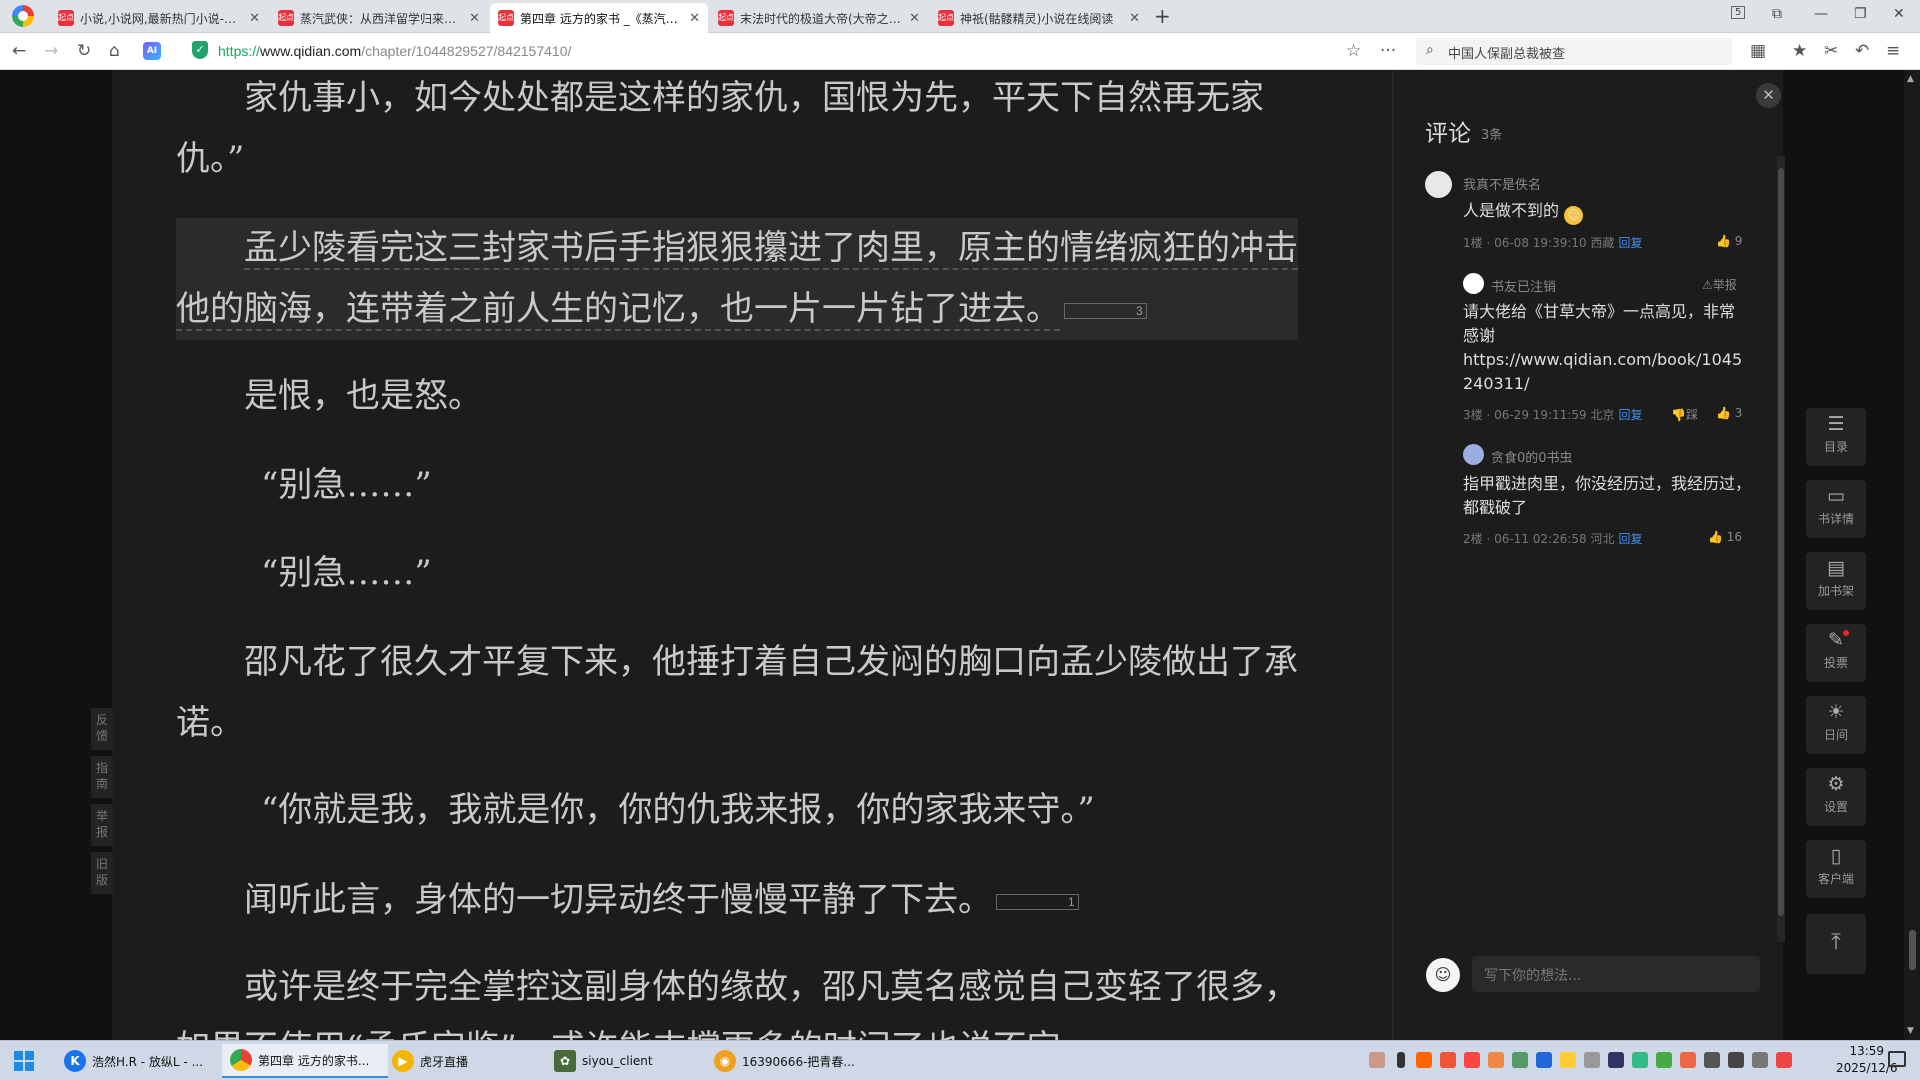 This screenshot has height=1080, width=1920. I want to click on old-version-button: 旧版, so click(102, 873).